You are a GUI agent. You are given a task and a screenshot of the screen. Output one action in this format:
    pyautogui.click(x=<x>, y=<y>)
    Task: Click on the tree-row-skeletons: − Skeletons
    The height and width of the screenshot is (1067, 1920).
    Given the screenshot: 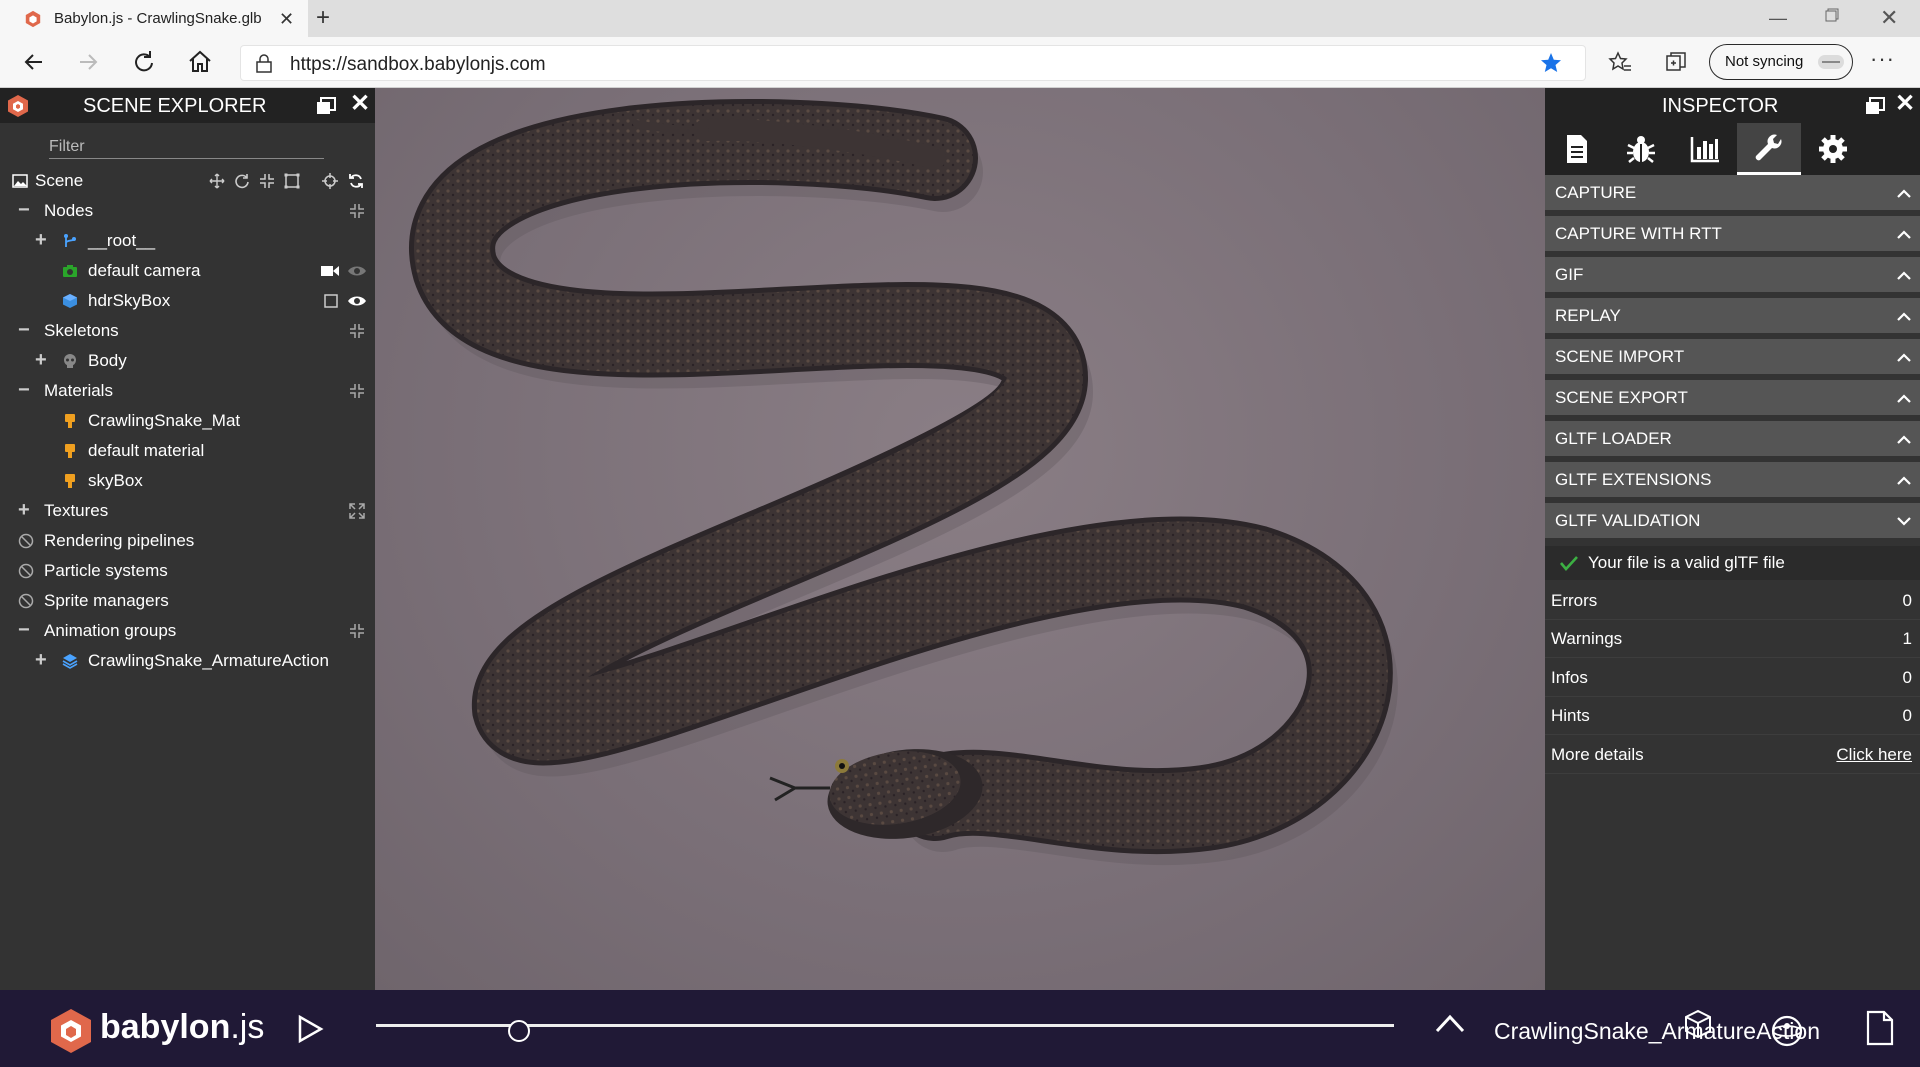 What is the action you would take?
    pyautogui.click(x=187, y=331)
    